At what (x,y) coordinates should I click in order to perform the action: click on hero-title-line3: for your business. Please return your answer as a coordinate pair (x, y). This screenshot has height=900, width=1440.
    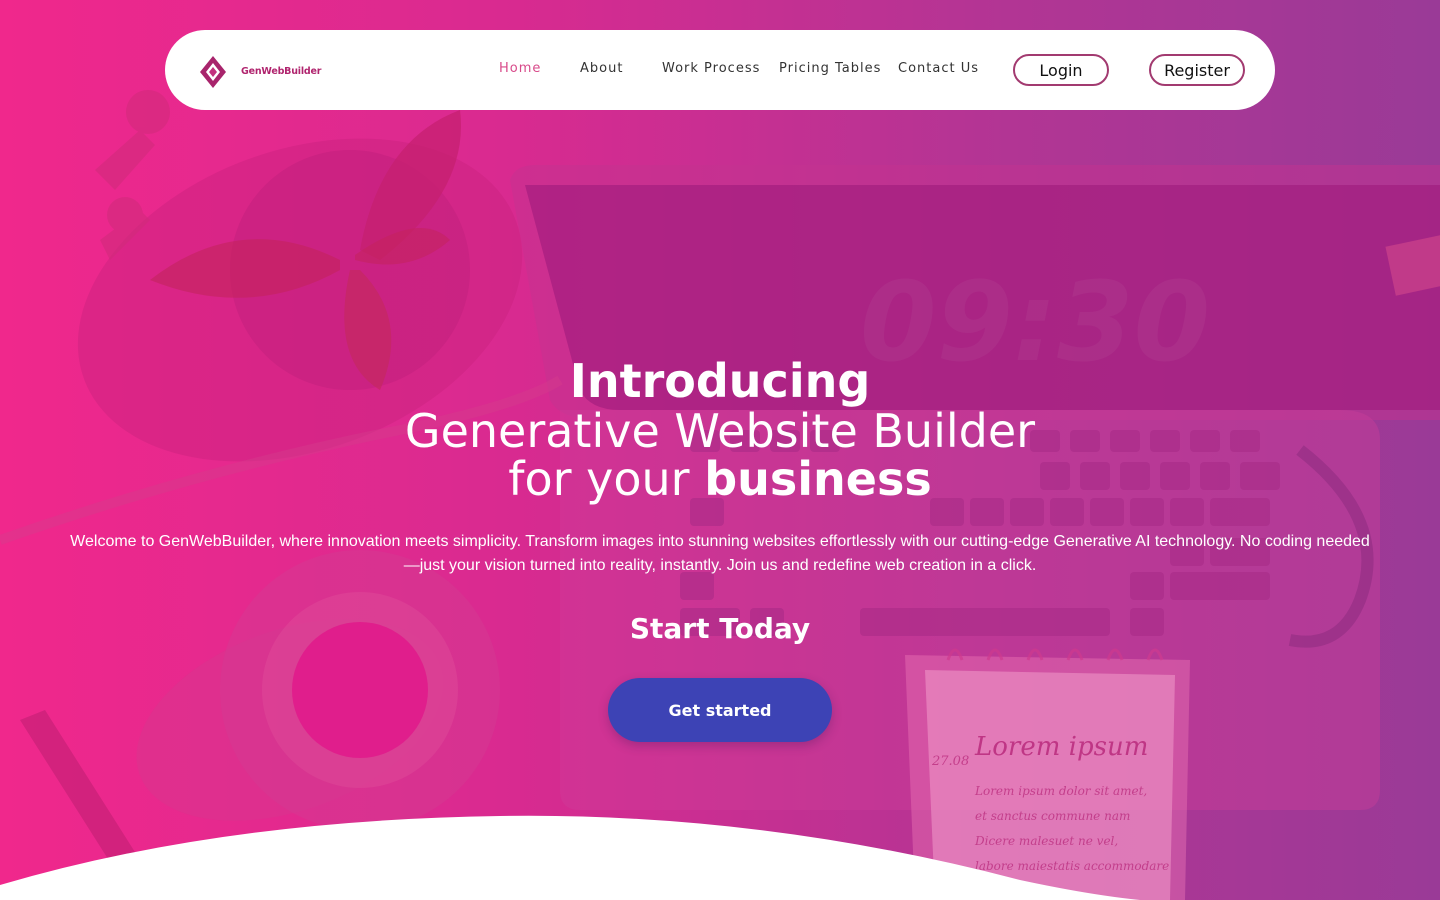
    Looking at the image, I should click on (720, 479).